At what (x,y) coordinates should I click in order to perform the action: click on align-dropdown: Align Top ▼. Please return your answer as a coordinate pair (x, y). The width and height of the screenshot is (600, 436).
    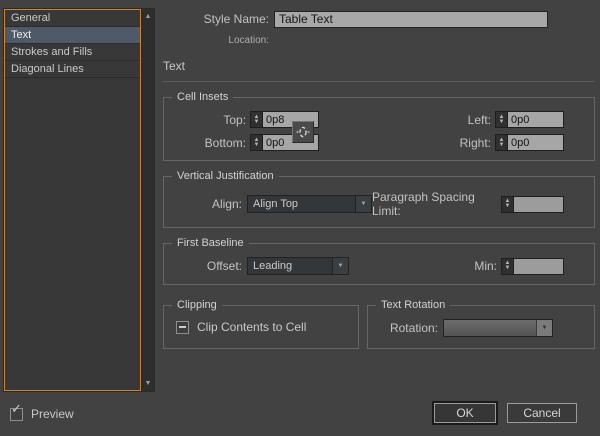
    Looking at the image, I should click on (309, 204).